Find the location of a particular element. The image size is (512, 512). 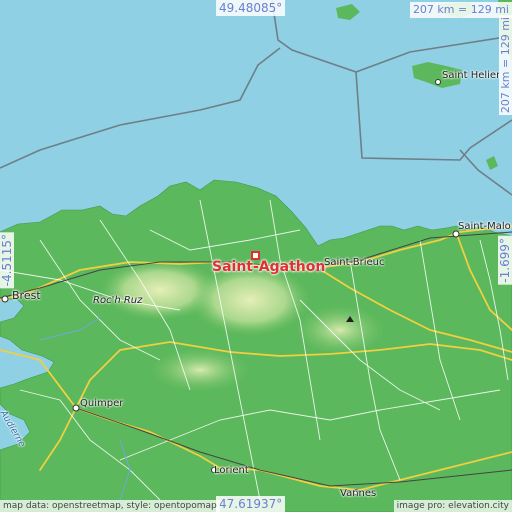

label-saint-malo: Saint-Malo is located at coordinates (484, 226).